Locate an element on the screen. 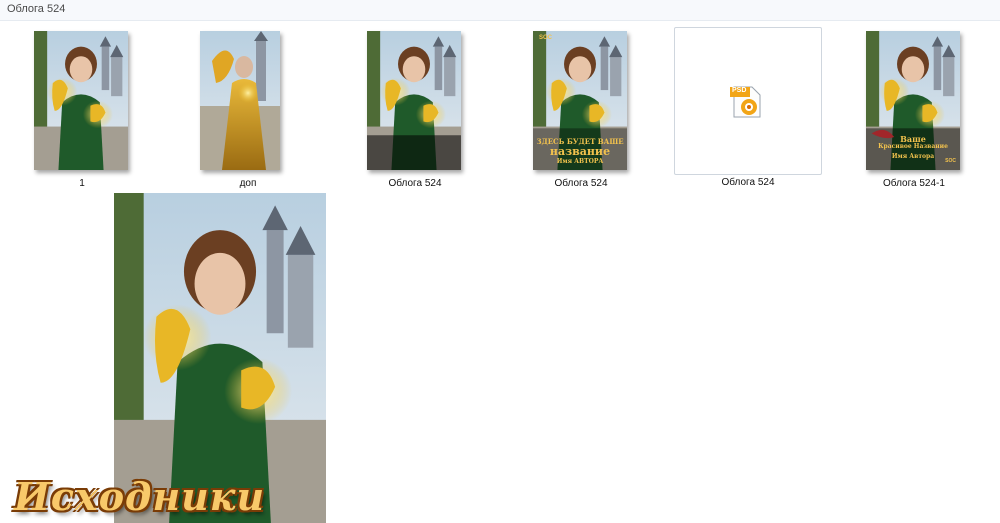 The height and width of the screenshot is (523, 1000). file-name: 1 is located at coordinates (82, 183).